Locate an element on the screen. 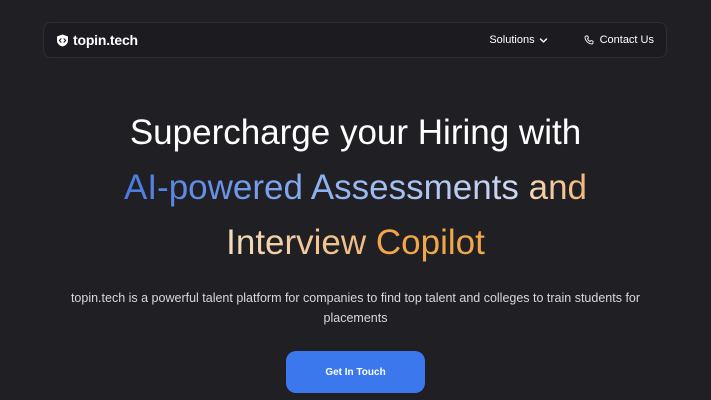  brand-logo: topin.tech is located at coordinates (97, 40).